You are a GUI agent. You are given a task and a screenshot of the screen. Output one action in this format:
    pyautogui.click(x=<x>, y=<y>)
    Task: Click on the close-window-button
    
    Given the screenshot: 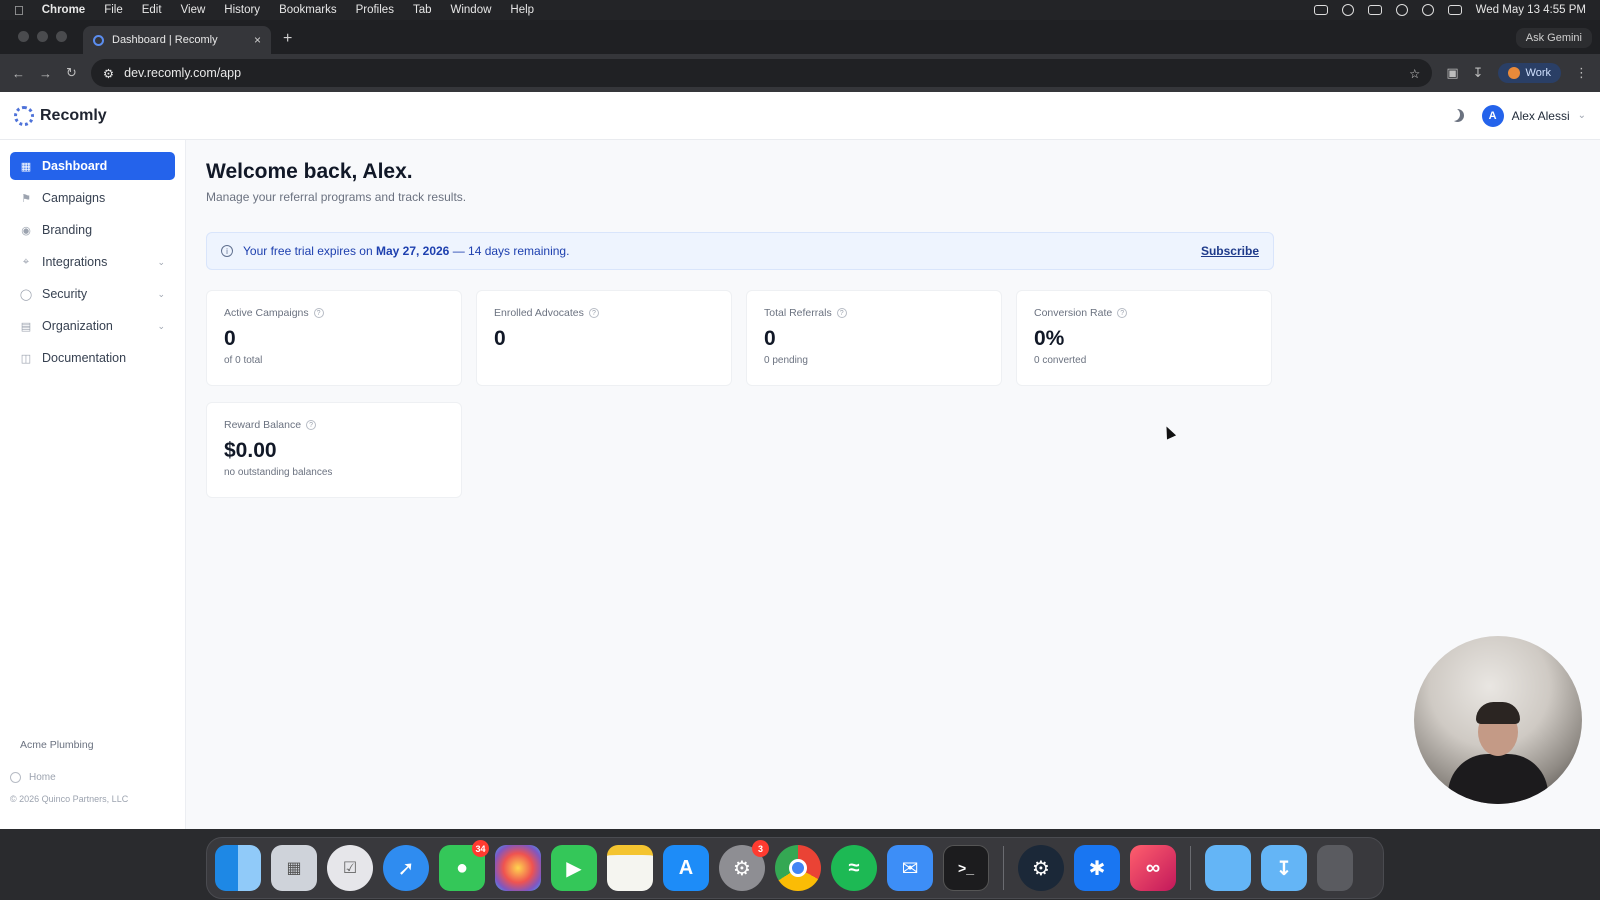 What is the action you would take?
    pyautogui.click(x=23, y=36)
    